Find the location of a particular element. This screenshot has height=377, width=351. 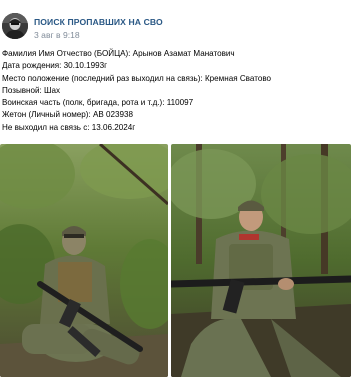

text-line-dog-tag: Жетон (Личный номер): АВ 023938 is located at coordinates (68, 115).